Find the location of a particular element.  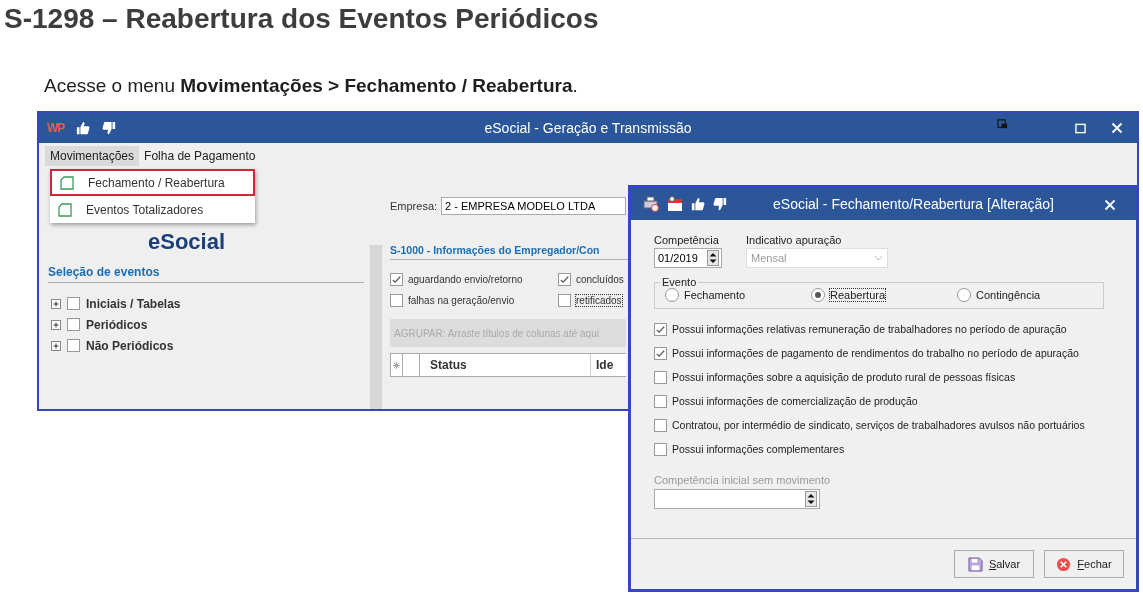

menu-item: Movimentações is located at coordinates (92, 156).